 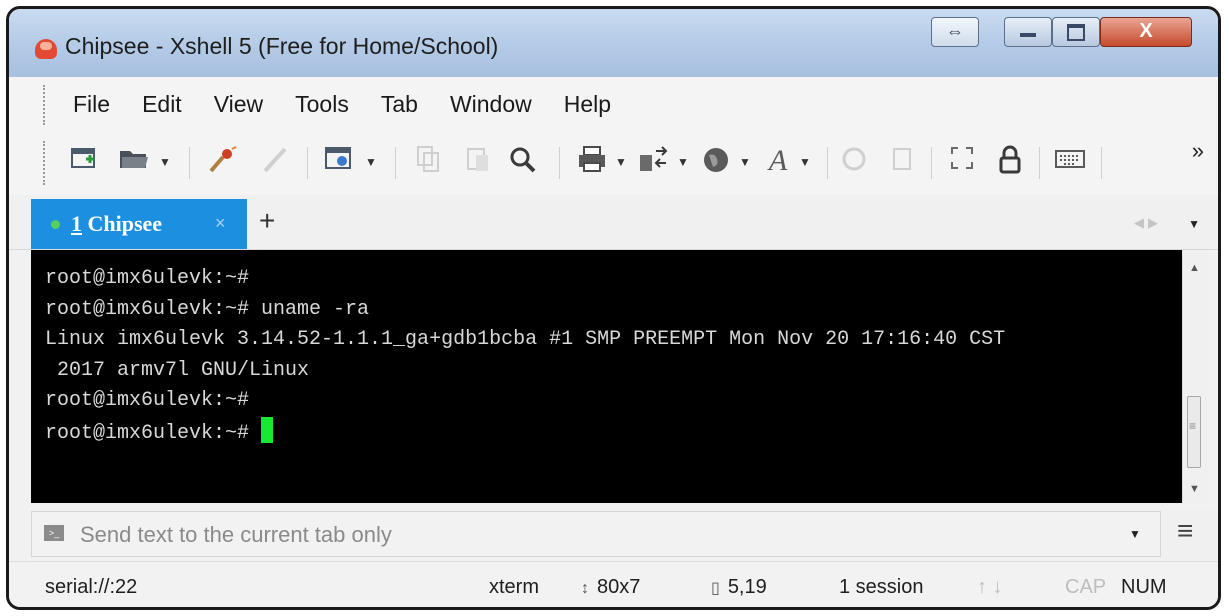 What do you see at coordinates (1070, 161) in the screenshot?
I see `keyboard-icon` at bounding box center [1070, 161].